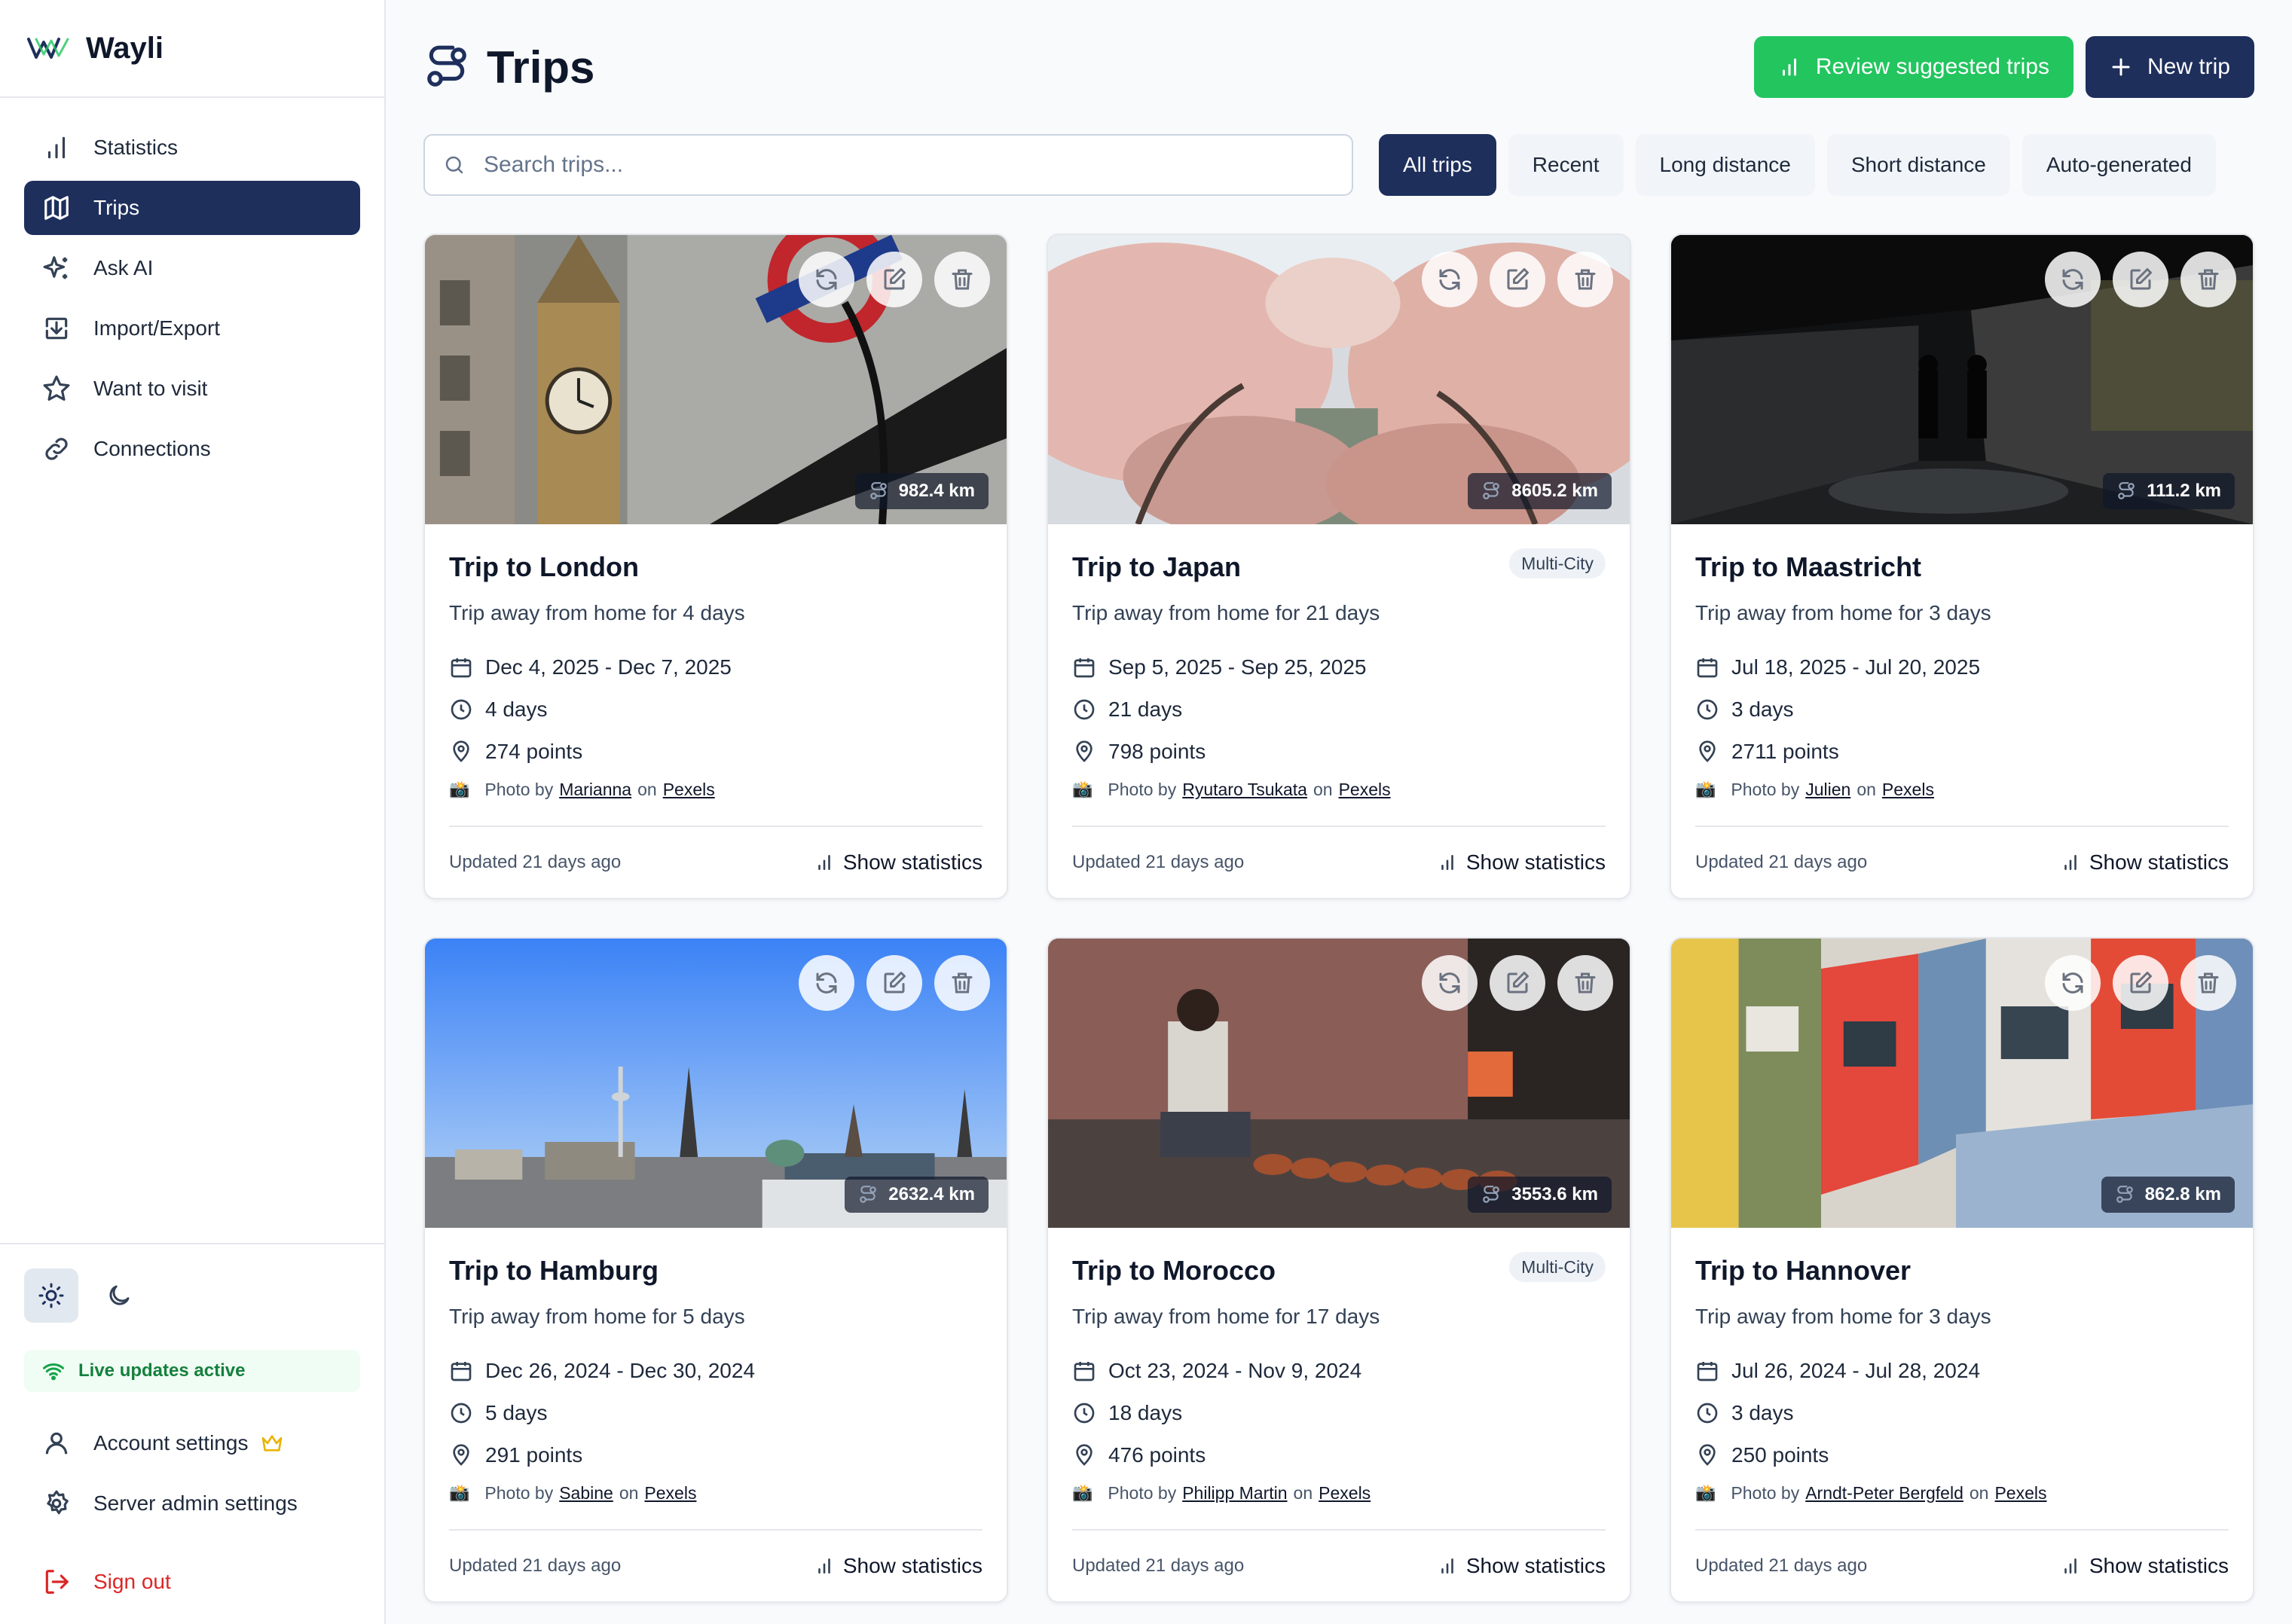 The image size is (2292, 1624). Describe the element at coordinates (534, 752) in the screenshot. I see `points-text: 274 points` at that location.